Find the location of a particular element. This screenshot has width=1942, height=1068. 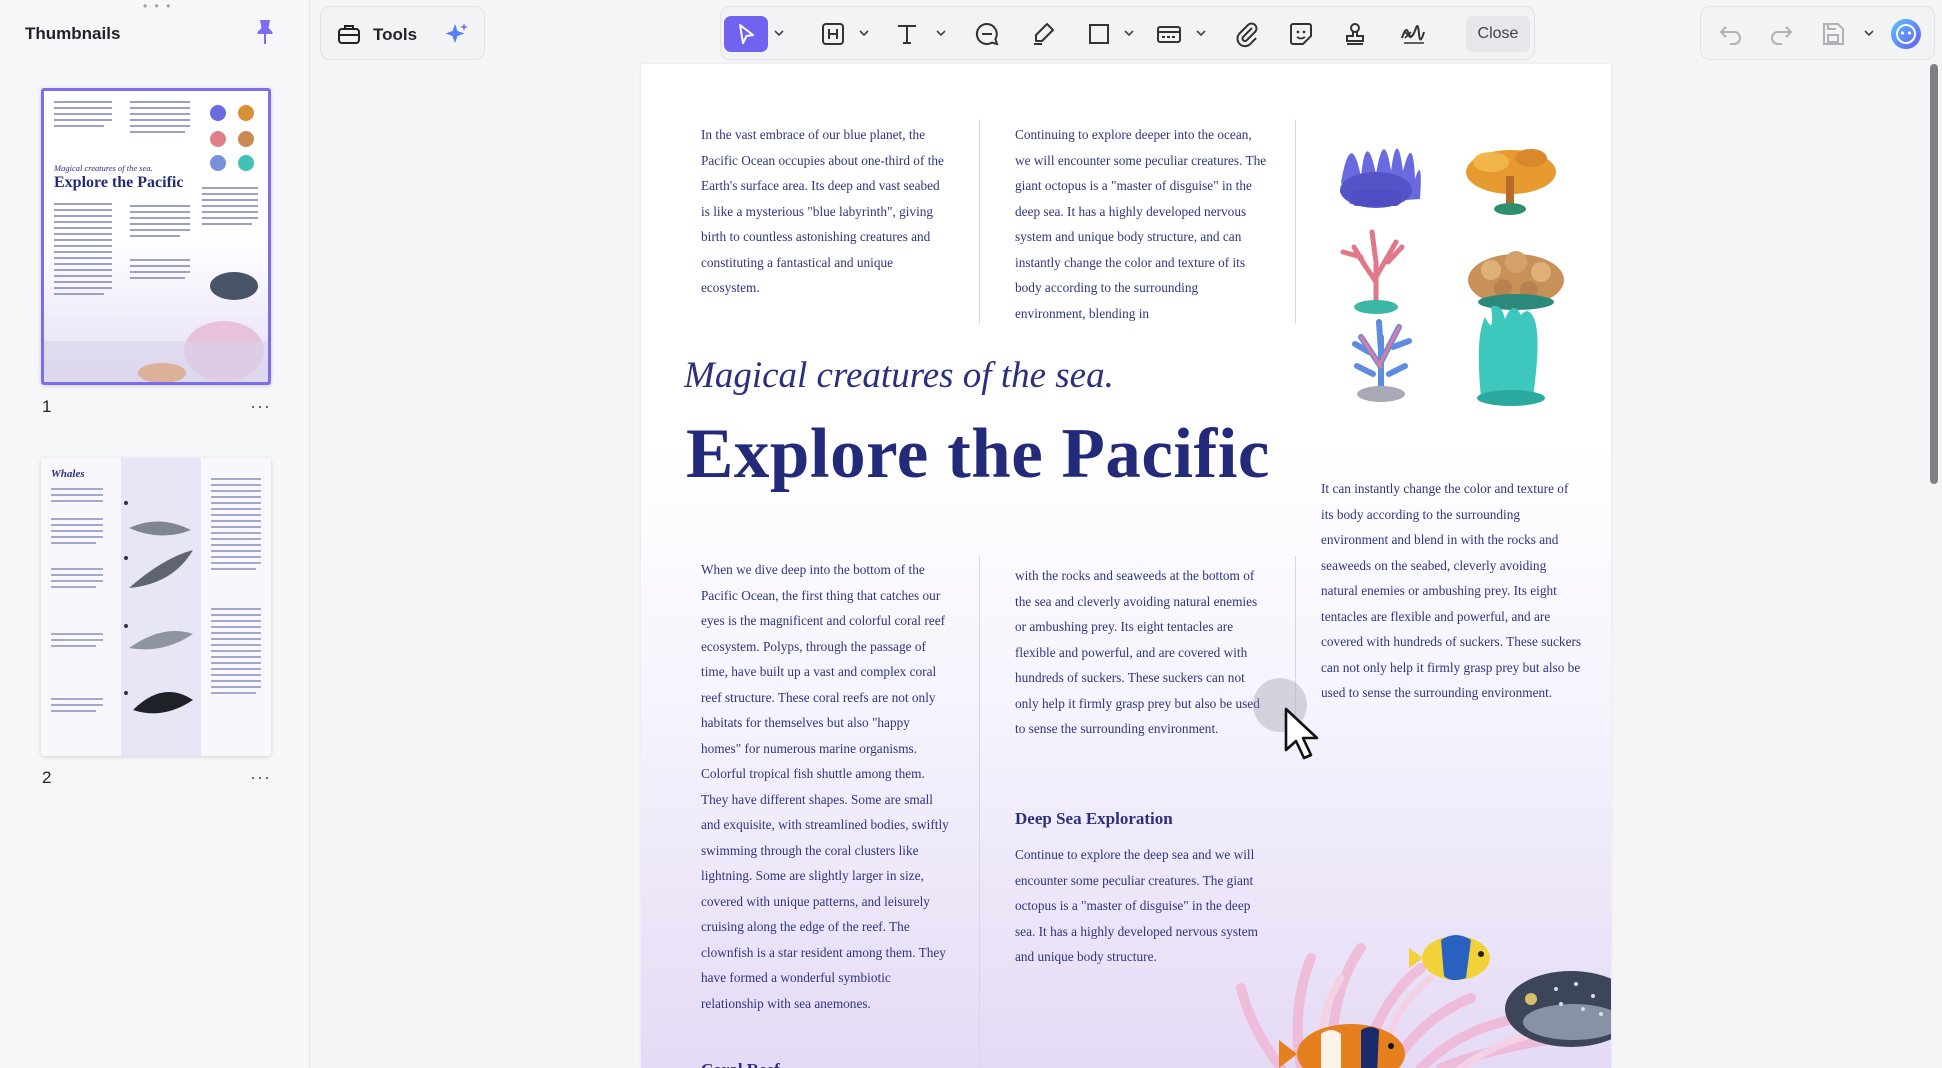

thumbnail-page-number: 2 is located at coordinates (47, 777).